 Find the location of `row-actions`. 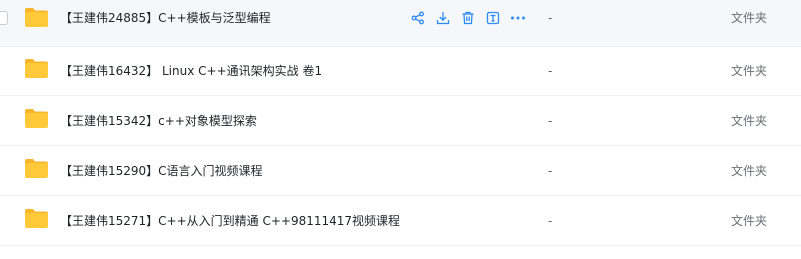

row-actions is located at coordinates (472, 18).